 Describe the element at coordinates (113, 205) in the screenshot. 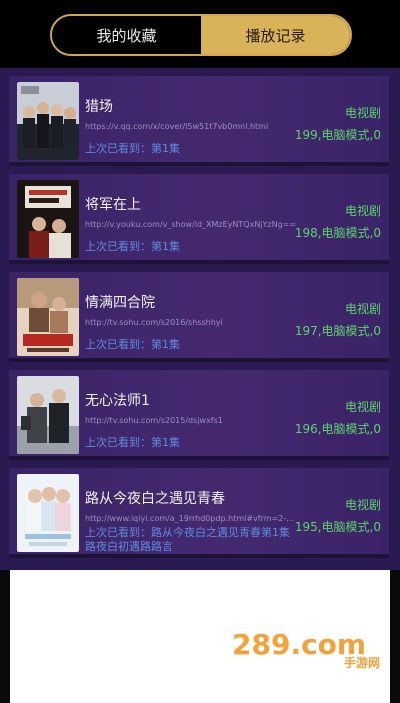

I see `item-title: 将军在上` at that location.